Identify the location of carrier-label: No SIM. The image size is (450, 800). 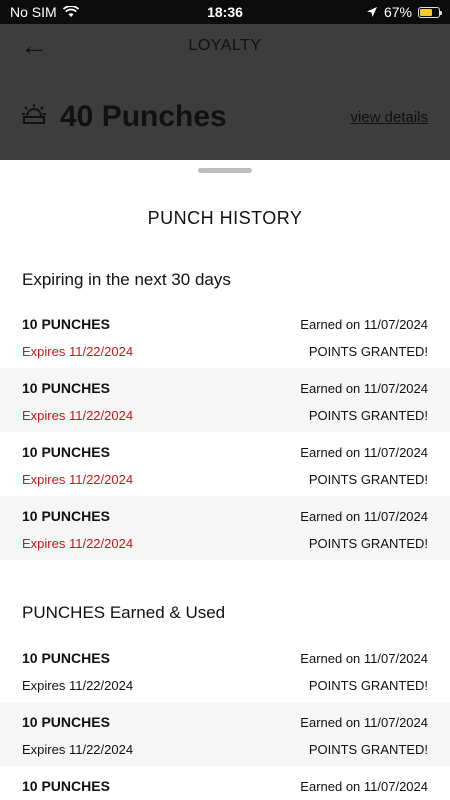
(33, 12).